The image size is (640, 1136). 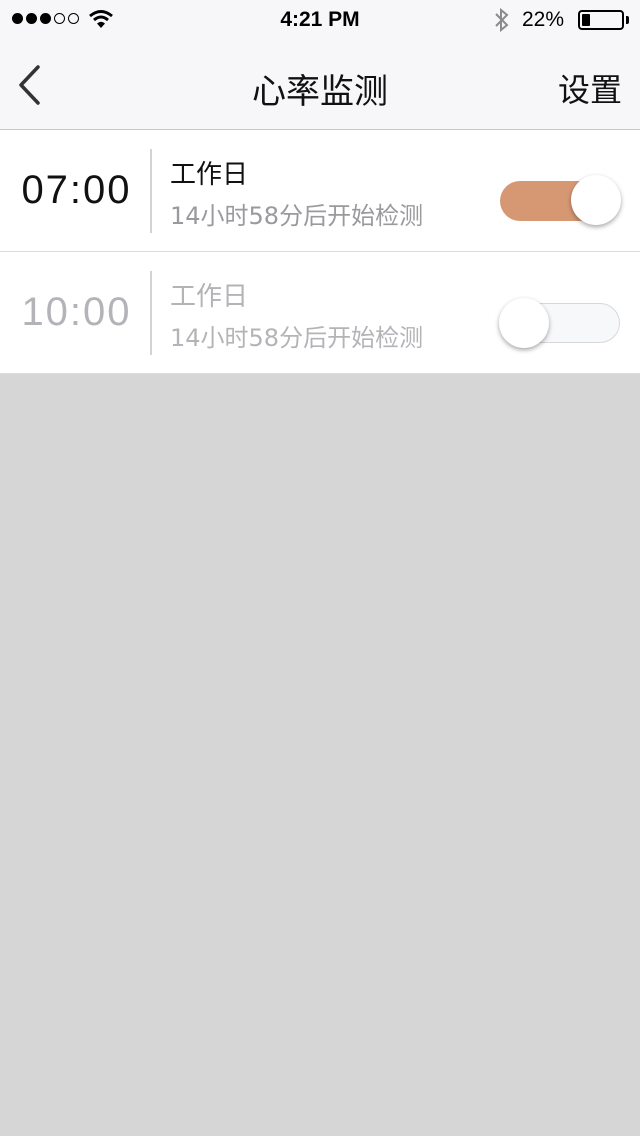 I want to click on settings-button: 设置, so click(x=590, y=88).